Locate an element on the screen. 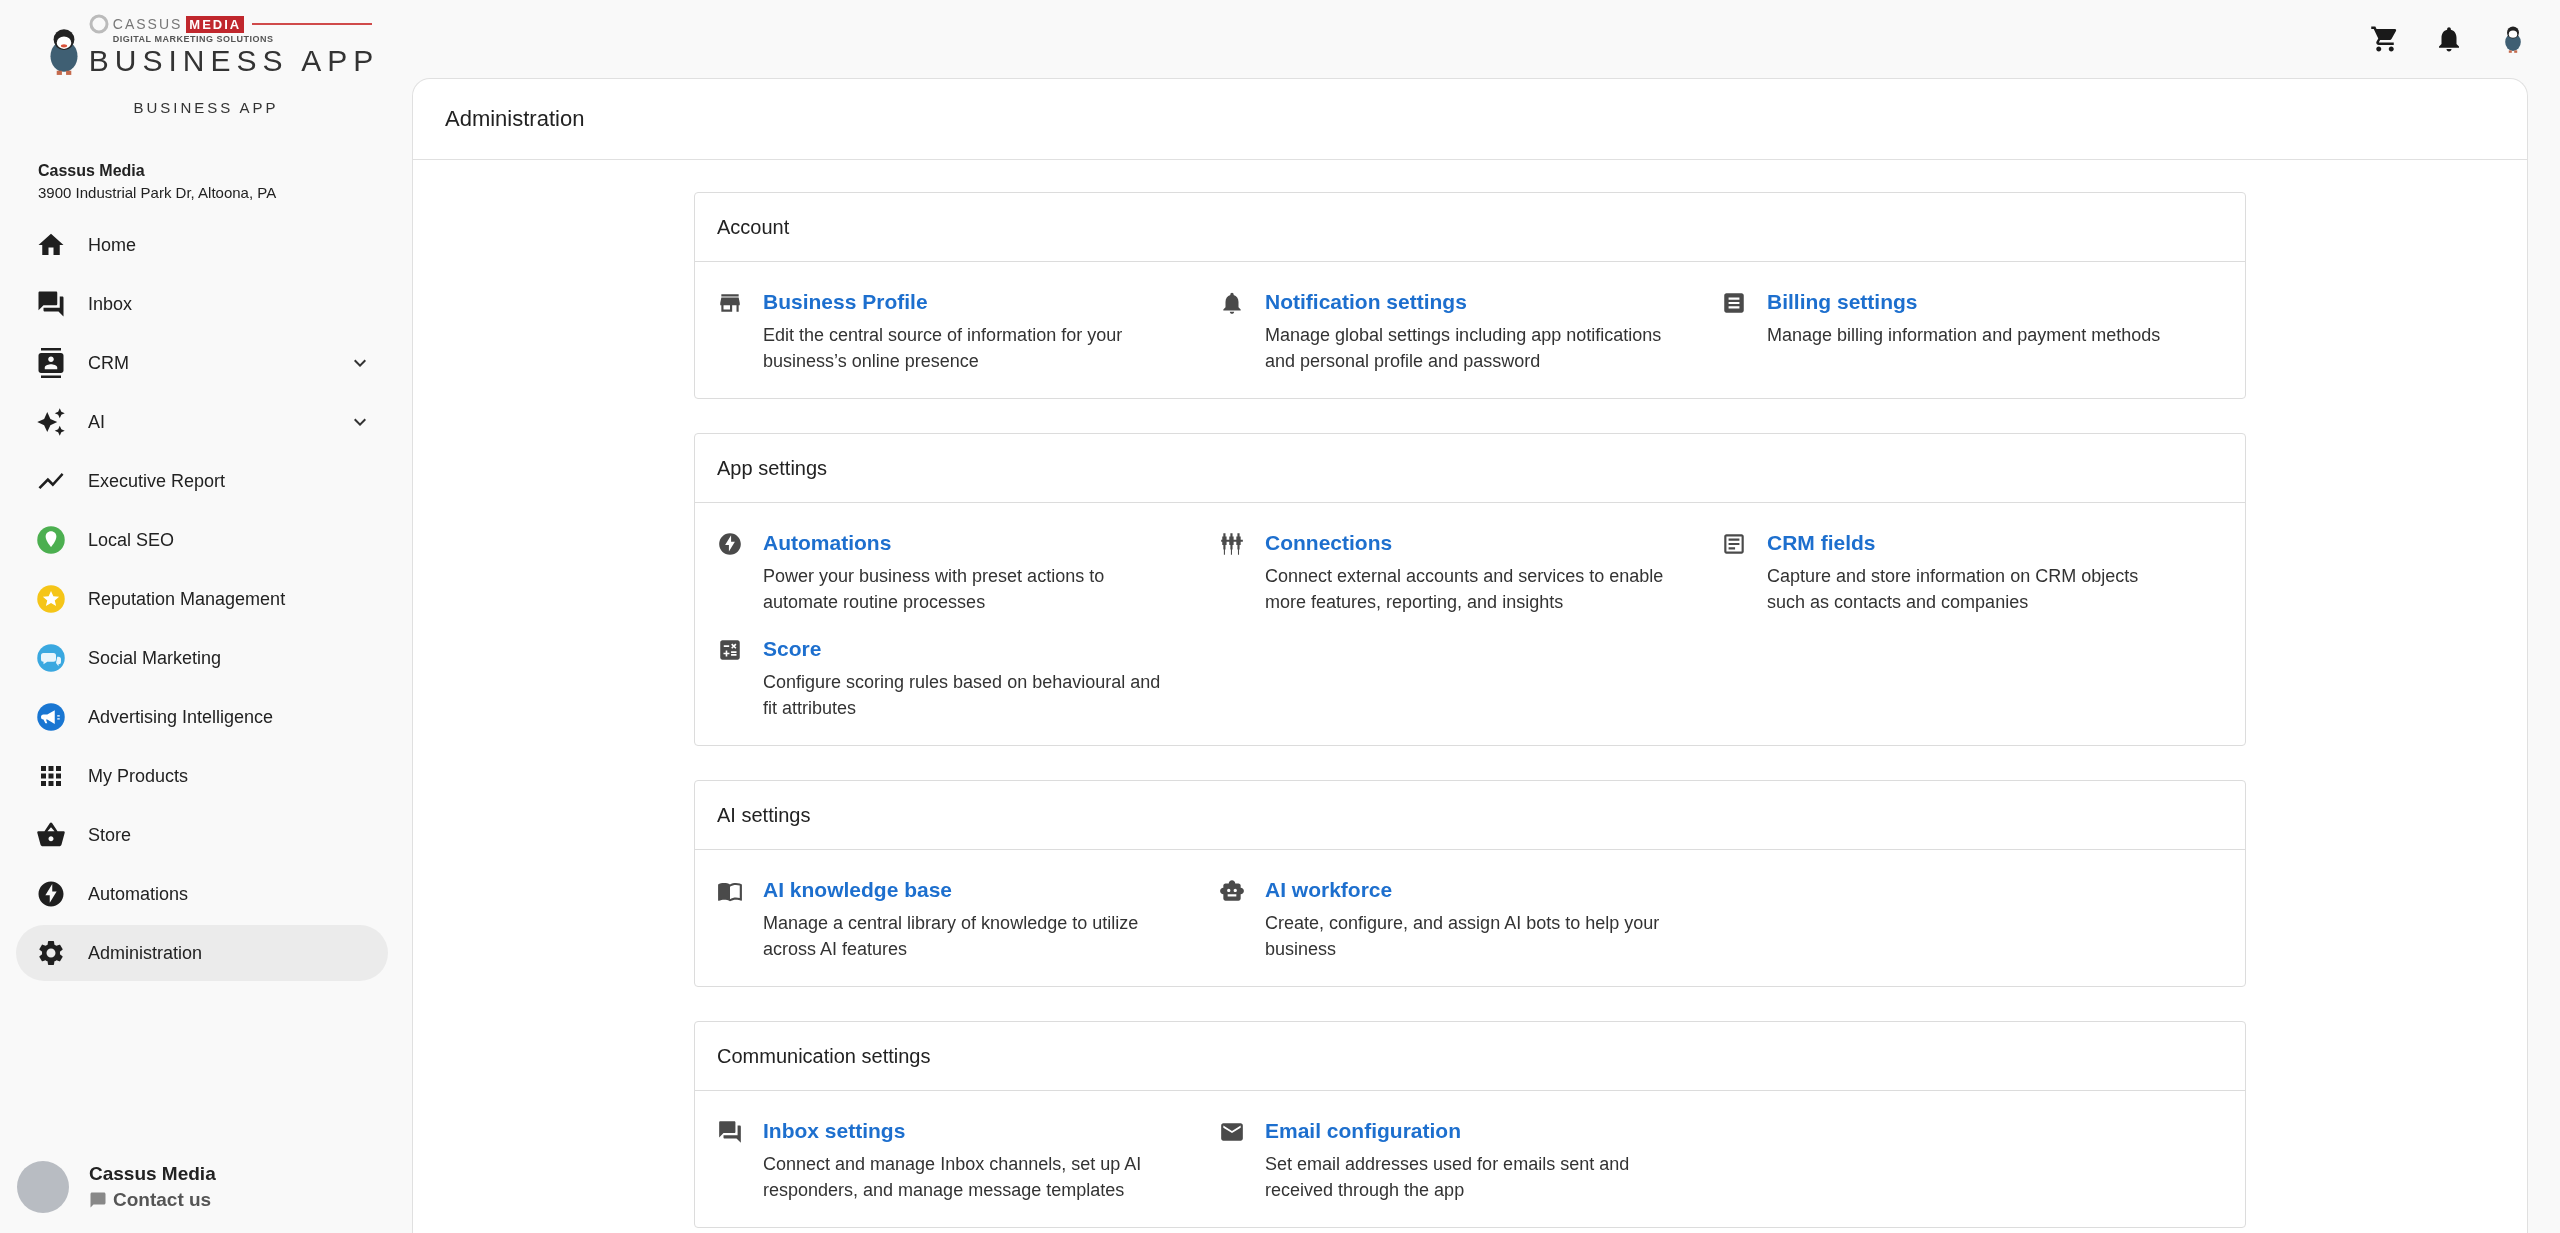 The image size is (2560, 1233). calculator-icon is located at coordinates (730, 650).